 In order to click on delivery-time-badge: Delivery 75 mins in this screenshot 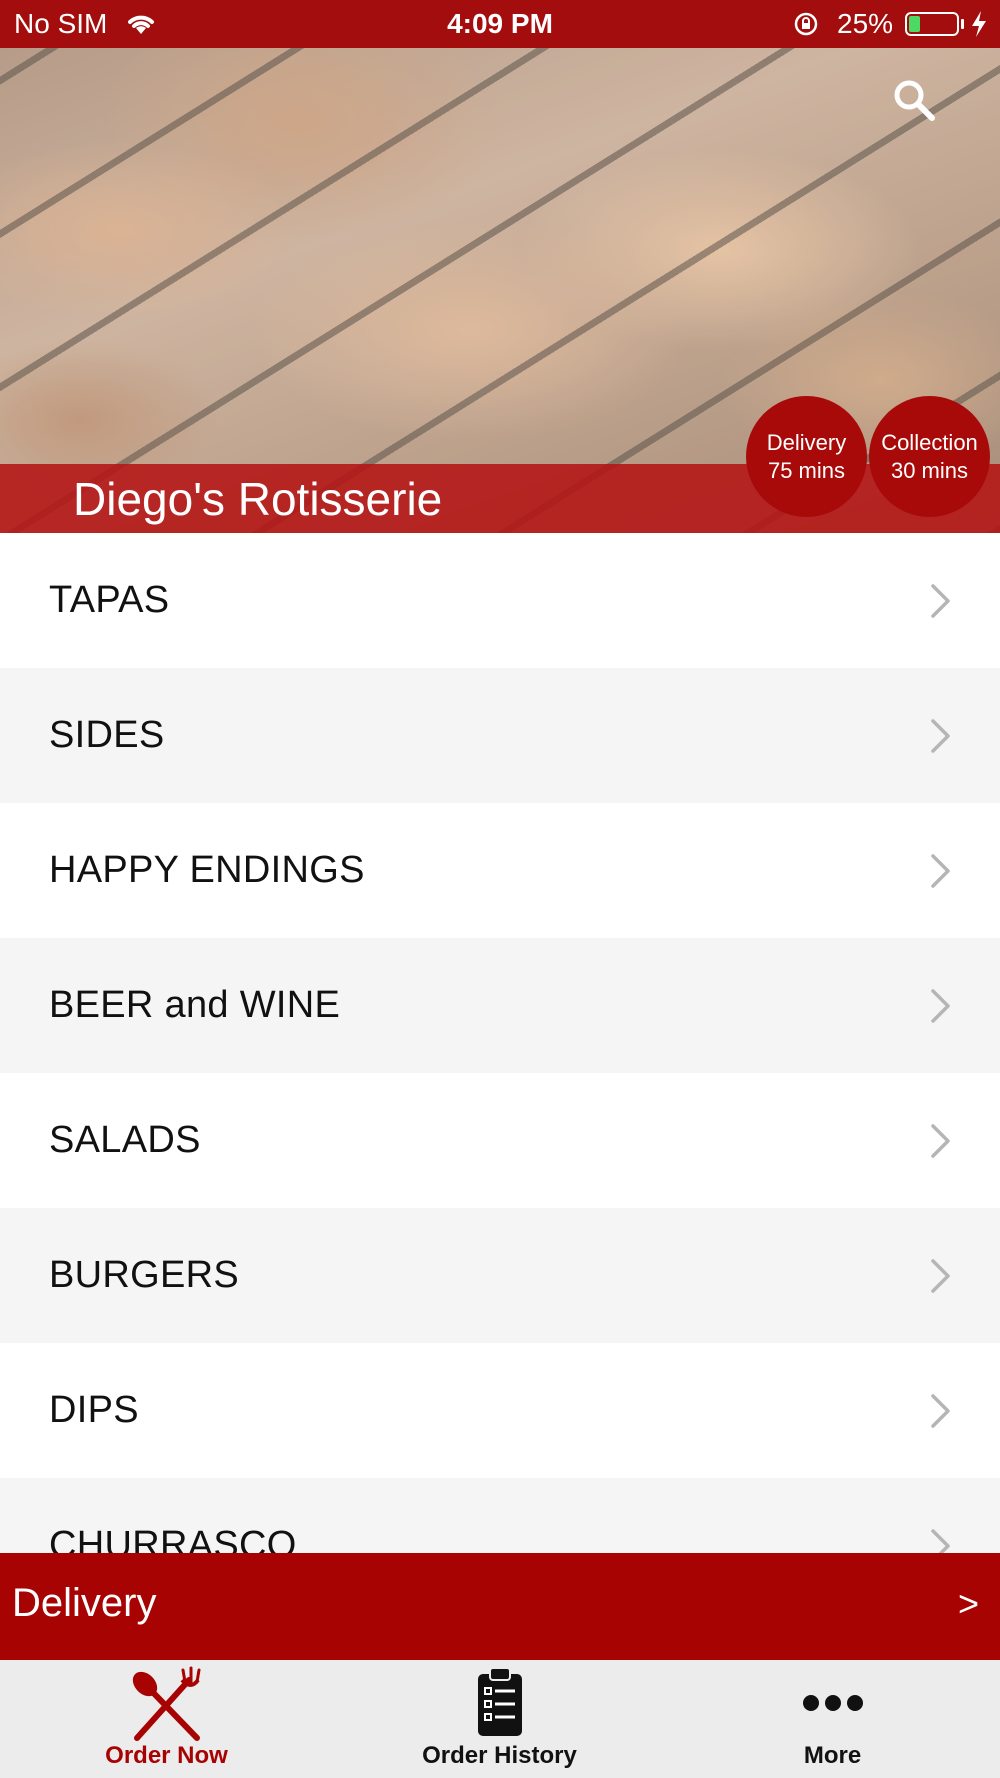, I will do `click(806, 456)`.